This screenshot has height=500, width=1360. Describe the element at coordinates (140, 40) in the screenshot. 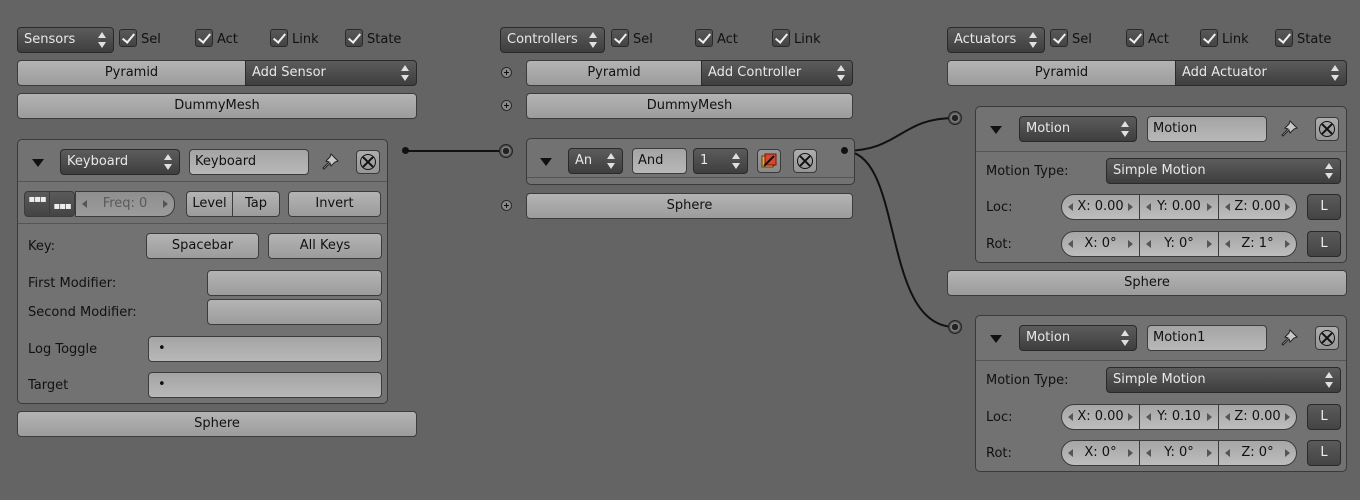

I see `sensors-sel-checkbox: Sel` at that location.